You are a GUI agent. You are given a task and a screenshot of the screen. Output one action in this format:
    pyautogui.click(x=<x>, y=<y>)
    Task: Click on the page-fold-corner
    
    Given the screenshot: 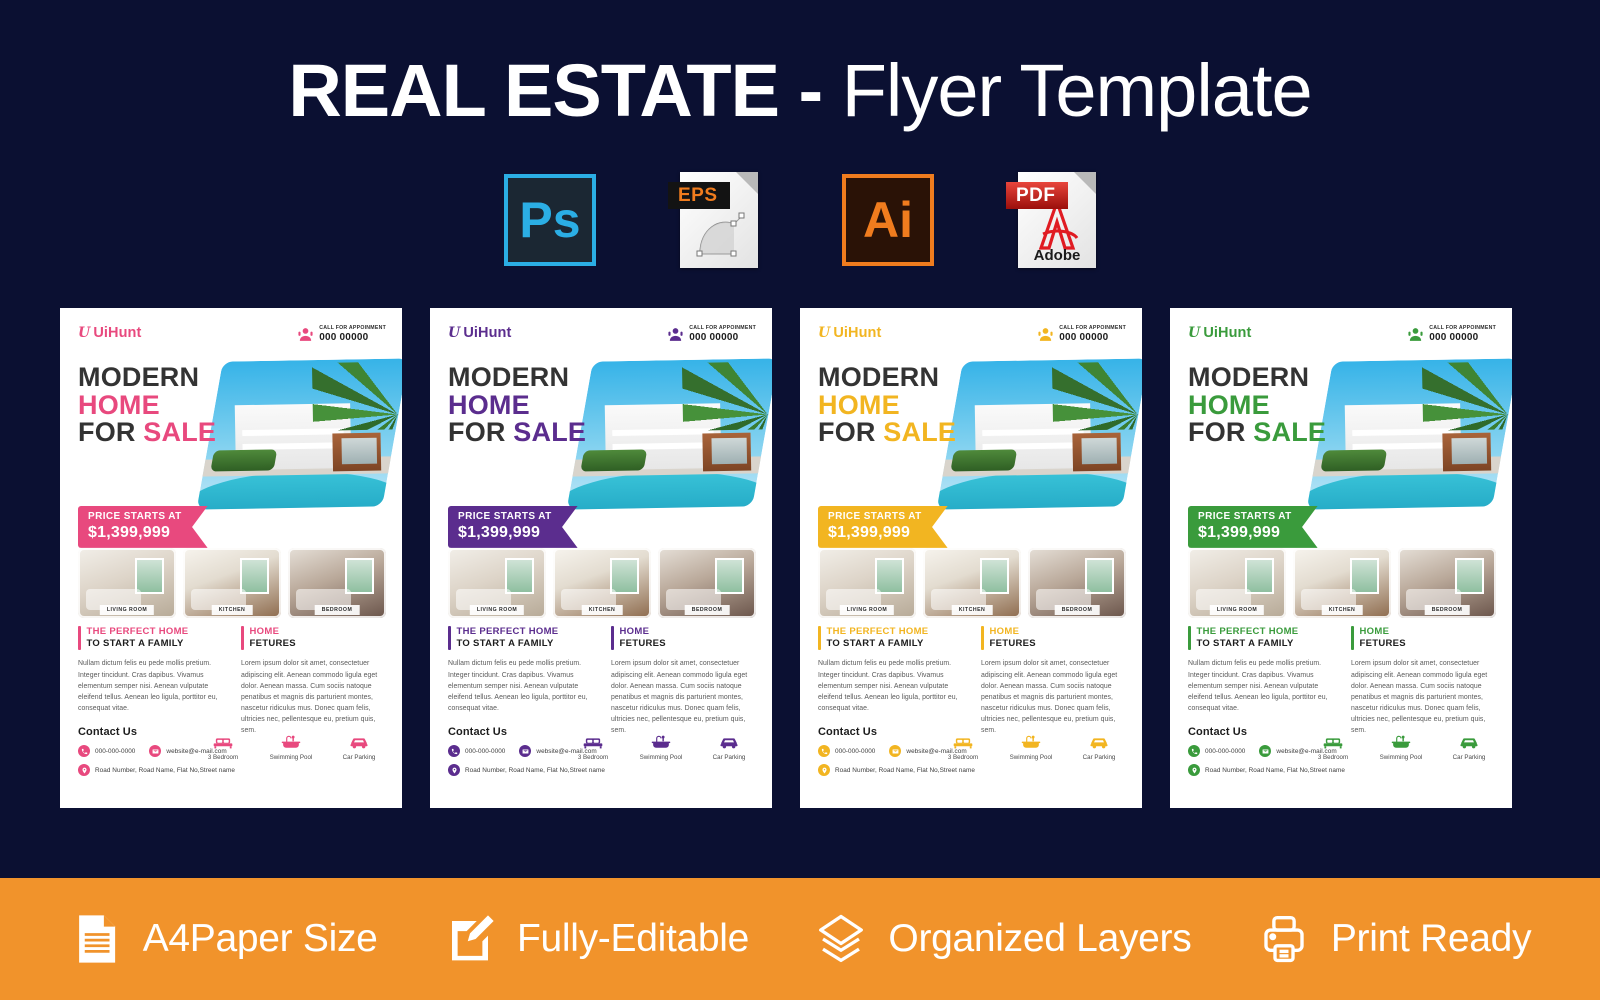 What is the action you would take?
    pyautogui.click(x=1085, y=183)
    